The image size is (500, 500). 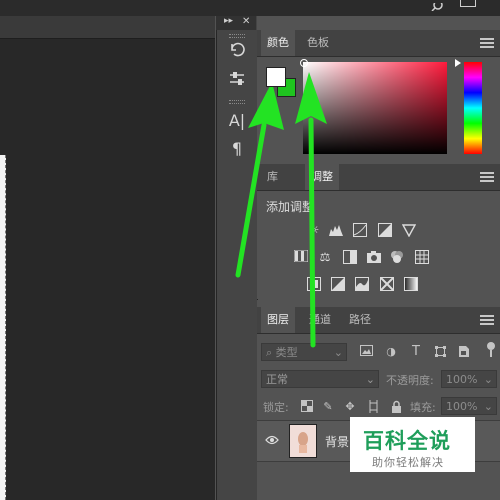 I want to click on arrow-to-color-swatch, so click(x=259, y=180).